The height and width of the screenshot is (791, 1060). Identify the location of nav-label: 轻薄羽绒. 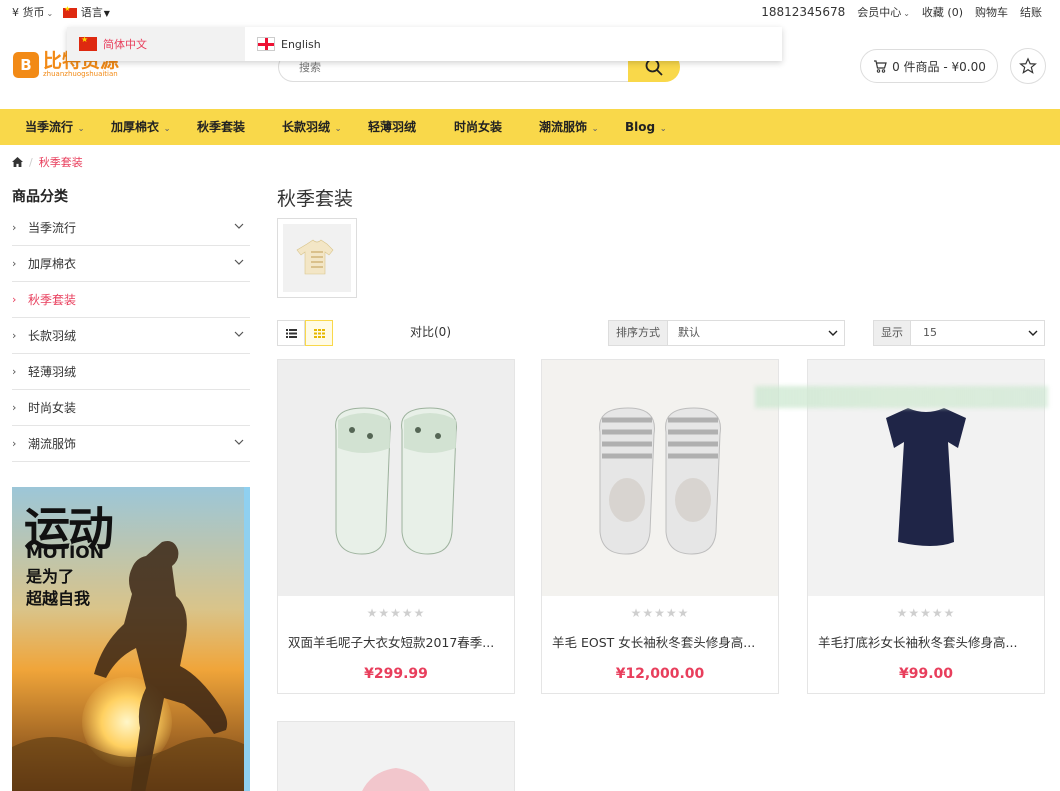
(392, 127).